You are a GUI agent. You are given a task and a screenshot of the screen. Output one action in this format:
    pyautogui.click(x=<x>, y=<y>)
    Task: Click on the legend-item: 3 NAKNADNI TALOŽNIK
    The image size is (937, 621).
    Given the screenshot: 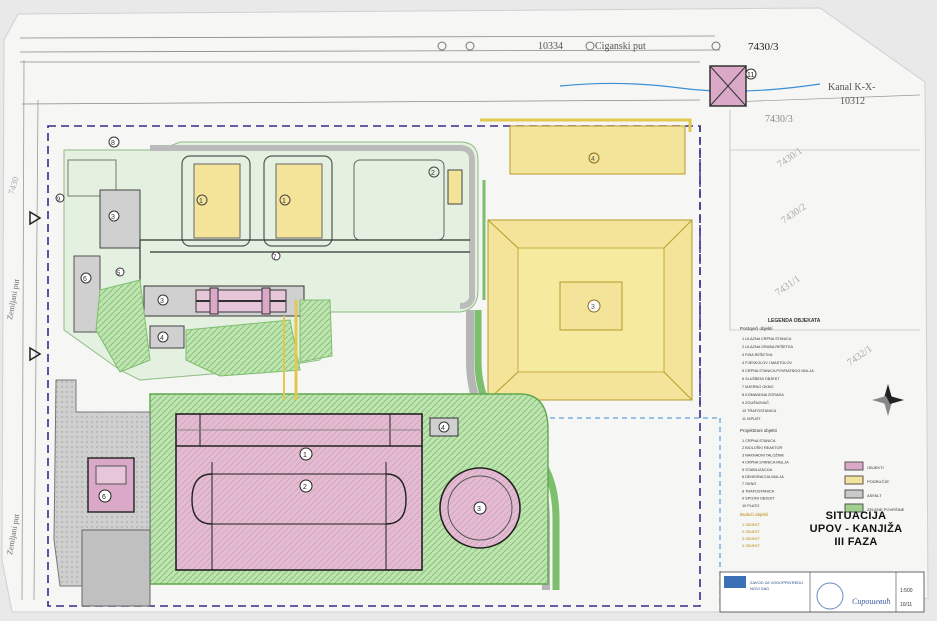 What is the action you would take?
    pyautogui.click(x=763, y=454)
    